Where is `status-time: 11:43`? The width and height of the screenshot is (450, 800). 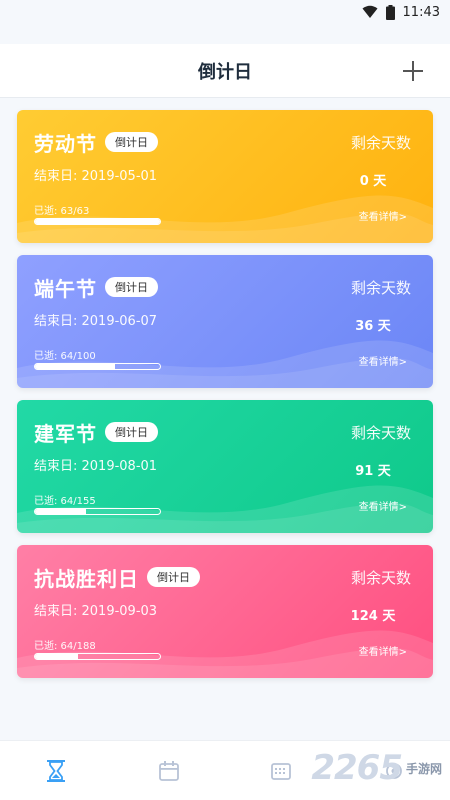 status-time: 11:43 is located at coordinates (421, 12).